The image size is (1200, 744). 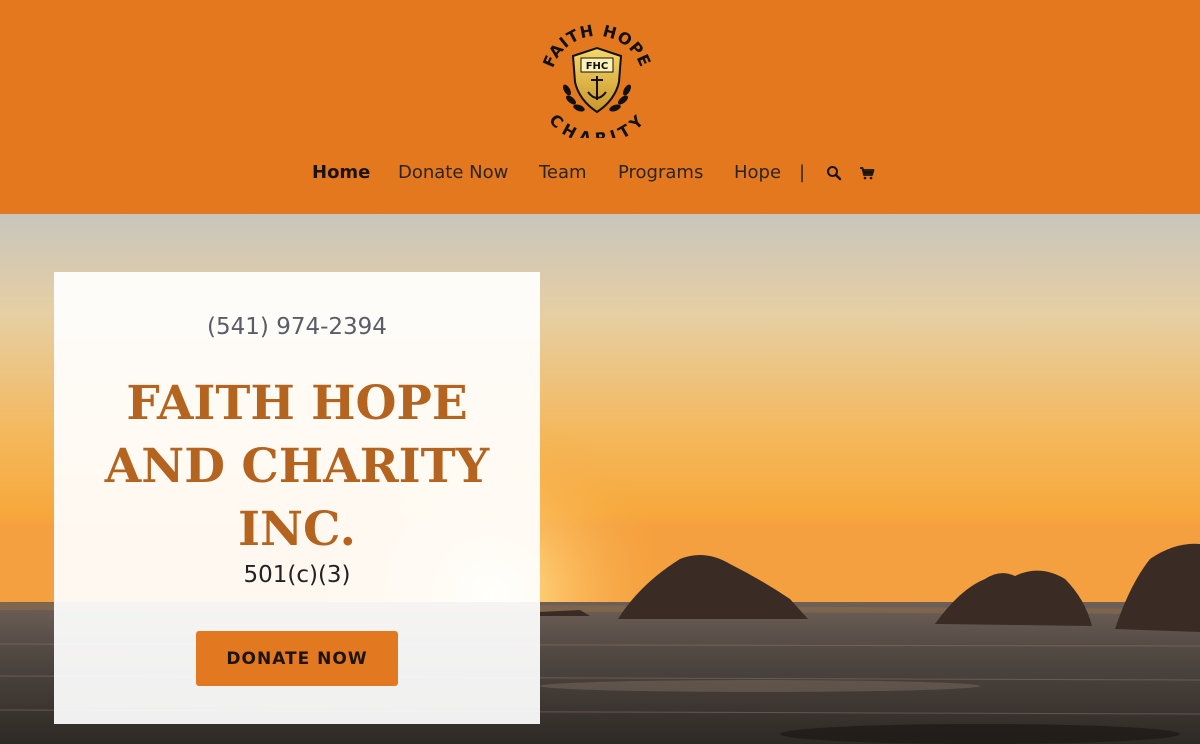 I want to click on nav-item-team: Team, so click(x=563, y=173).